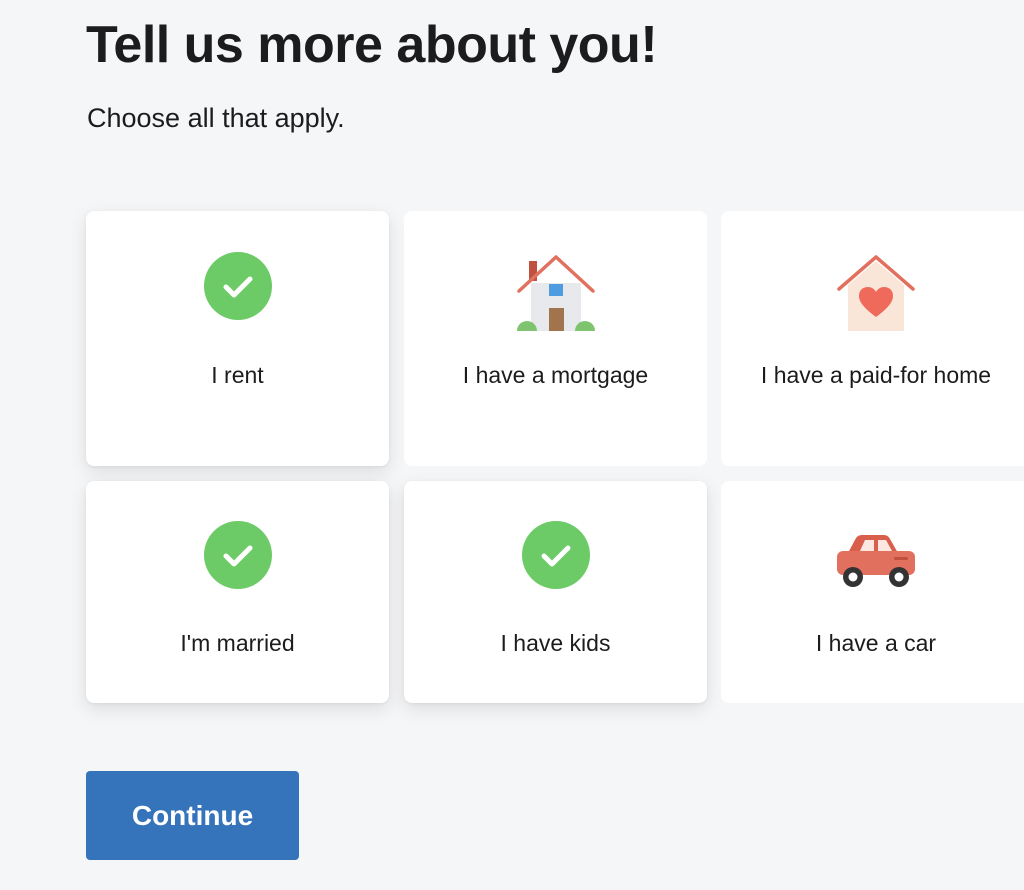 This screenshot has width=1024, height=890. What do you see at coordinates (237, 592) in the screenshot?
I see `option-card-married: I'm married` at bounding box center [237, 592].